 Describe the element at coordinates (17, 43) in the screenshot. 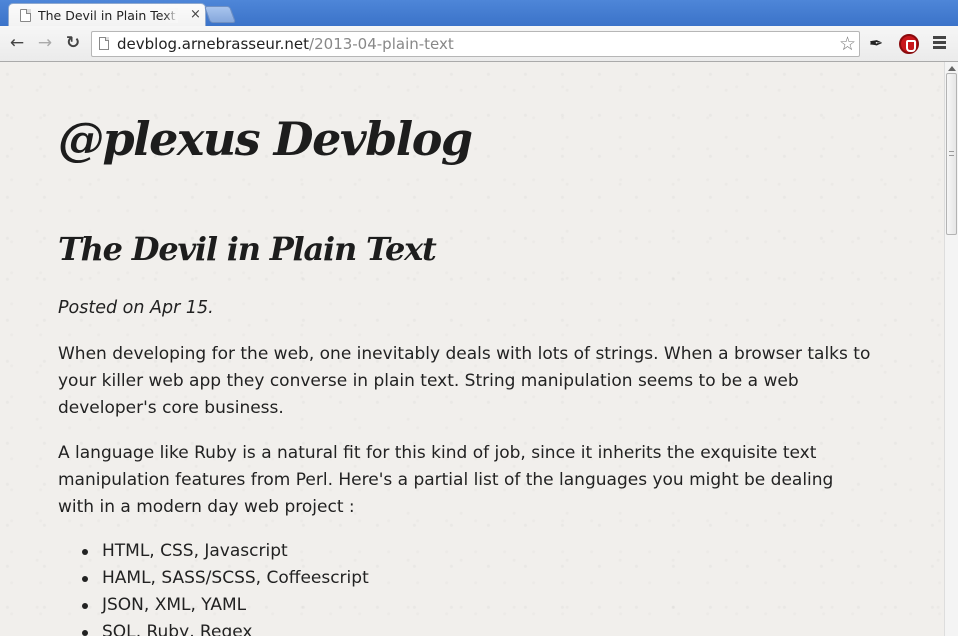

I see `back-icon: ←` at that location.